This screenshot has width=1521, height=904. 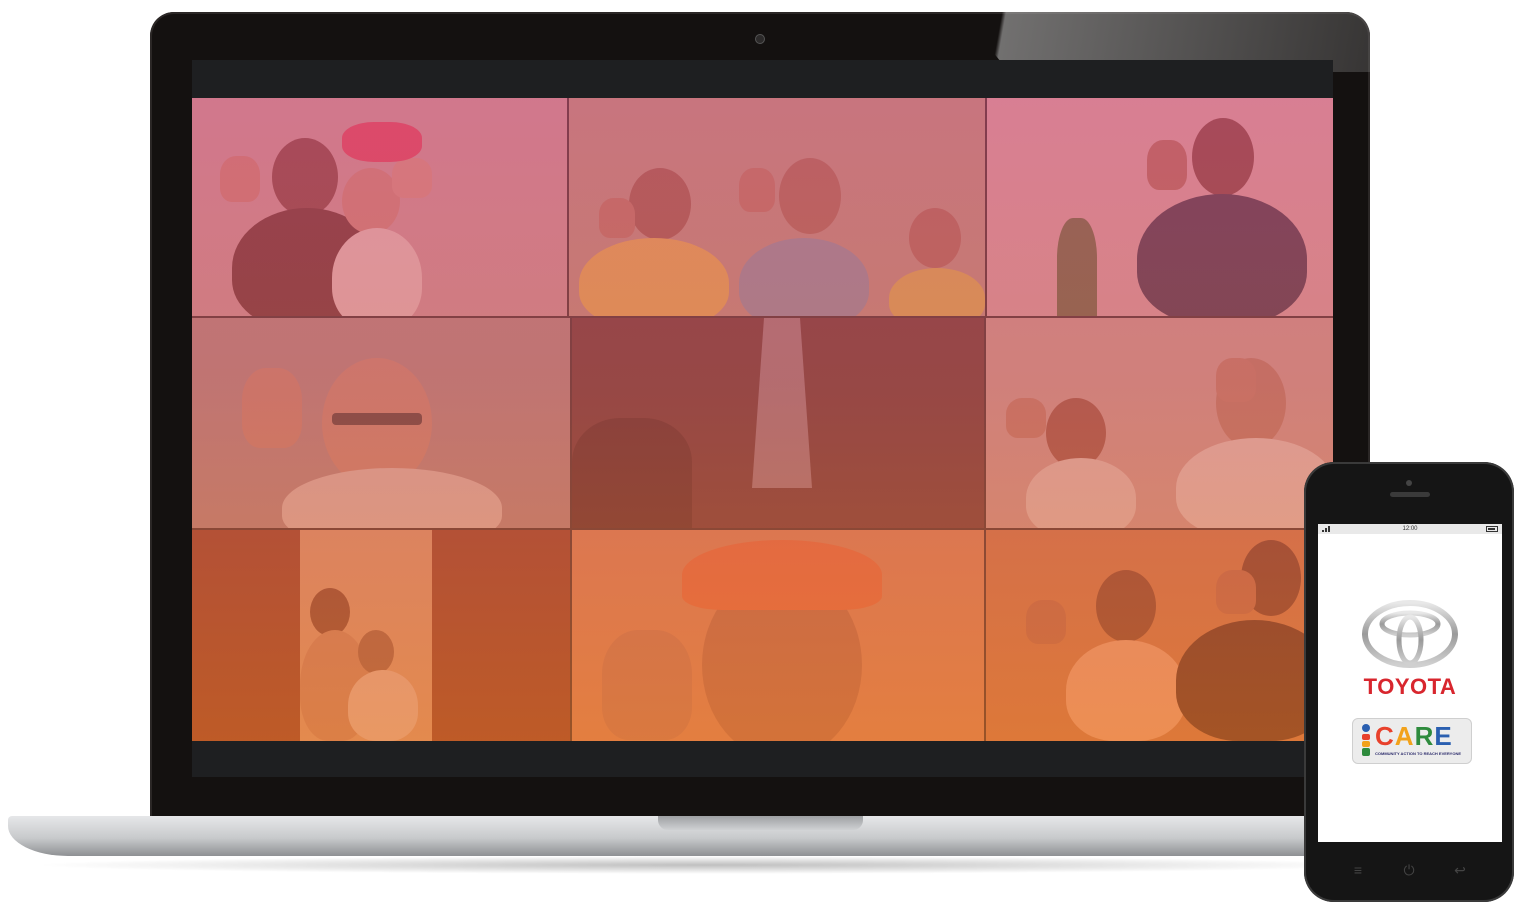 I want to click on back-icon: ↩, so click(x=1460, y=870).